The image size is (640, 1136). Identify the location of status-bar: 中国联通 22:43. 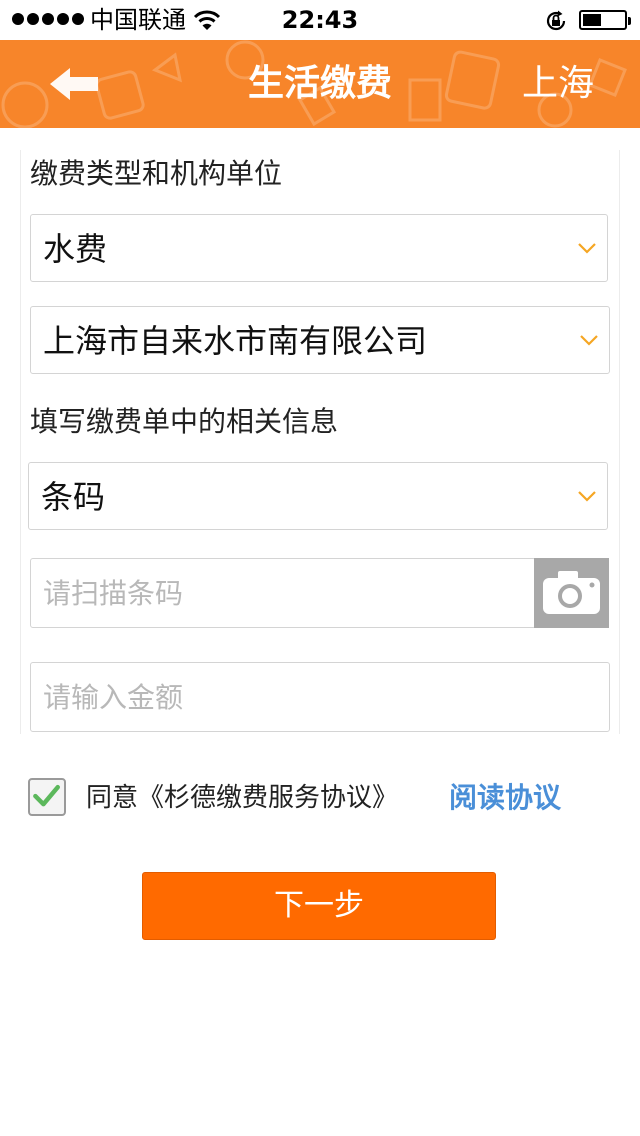
(320, 20).